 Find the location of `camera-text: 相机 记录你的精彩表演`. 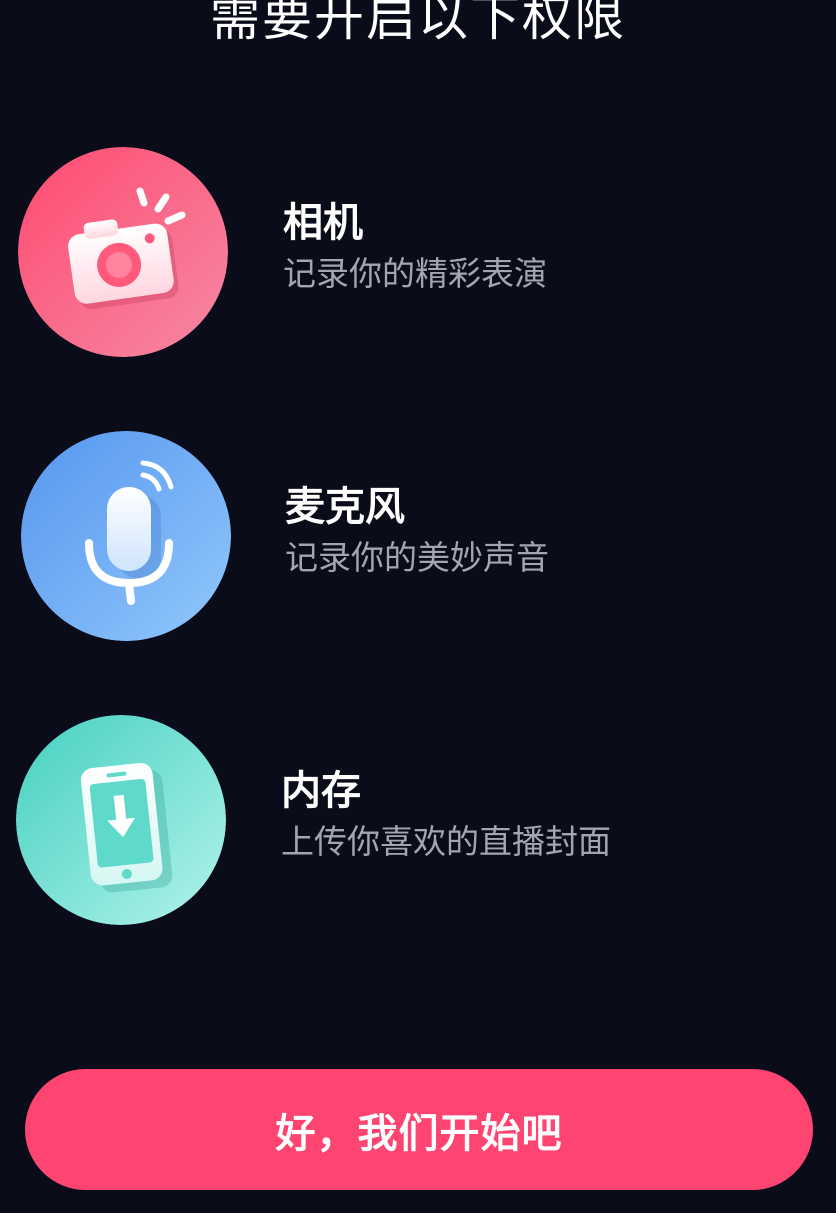

camera-text: 相机 记录你的精彩表演 is located at coordinates (415, 247).